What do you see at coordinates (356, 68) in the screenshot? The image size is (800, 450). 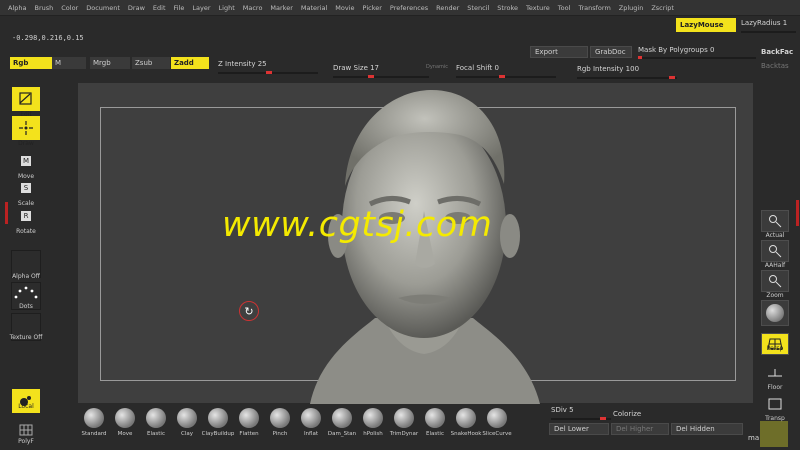 I see `draw-size-slider: Draw Size 17` at bounding box center [356, 68].